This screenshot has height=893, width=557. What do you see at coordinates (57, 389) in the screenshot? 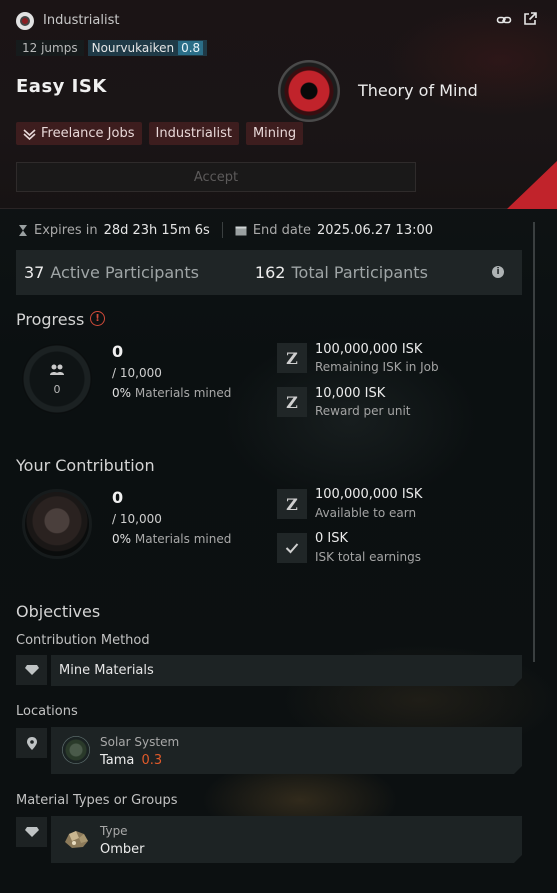
I see `ring-value: 0` at bounding box center [57, 389].